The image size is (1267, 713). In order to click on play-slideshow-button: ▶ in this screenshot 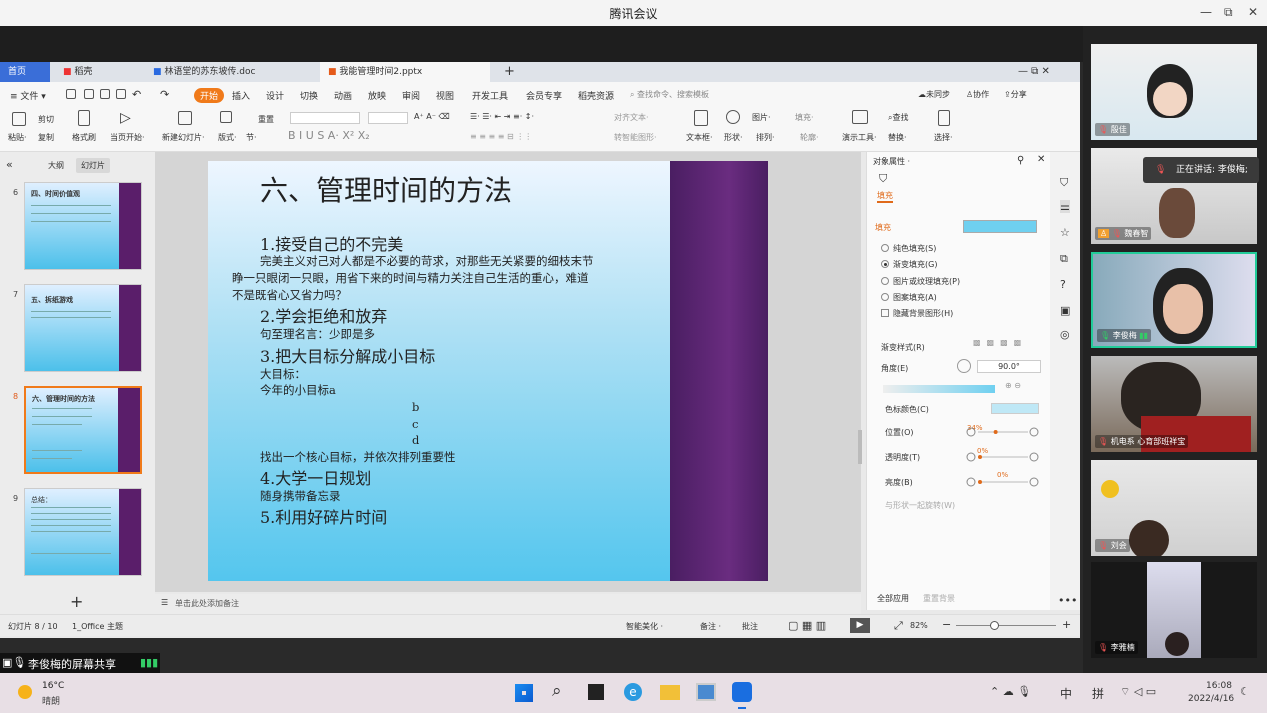, I will do `click(860, 625)`.